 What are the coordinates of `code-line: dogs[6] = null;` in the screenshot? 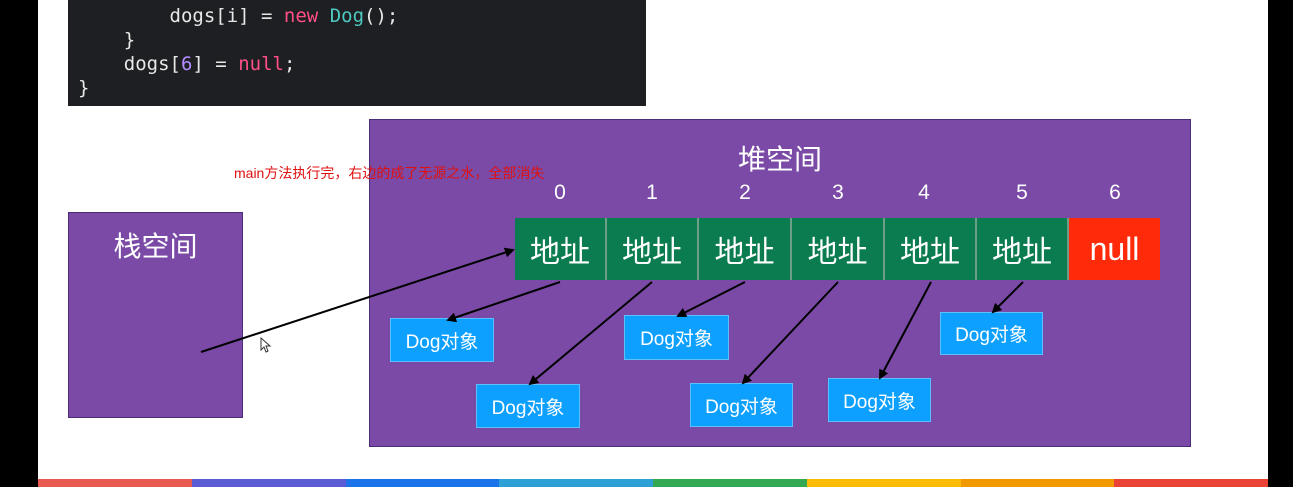 It's located at (209, 64).